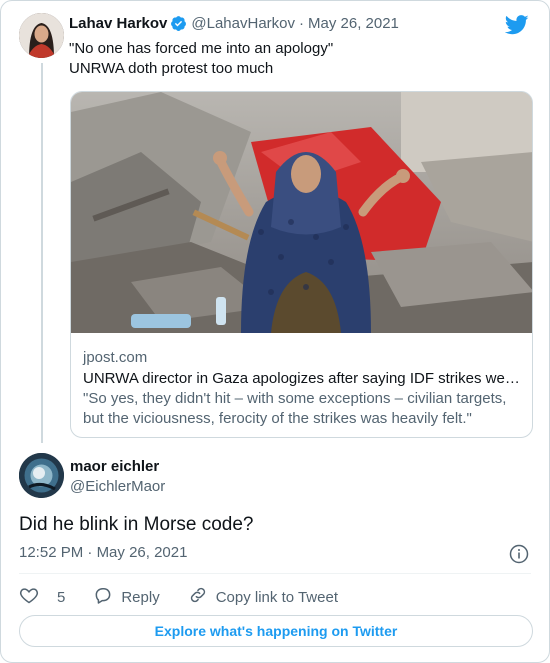 Image resolution: width=550 pixels, height=663 pixels. Describe the element at coordinates (118, 23) in the screenshot. I see `quoted-author-name: Lahav Harkov` at that location.